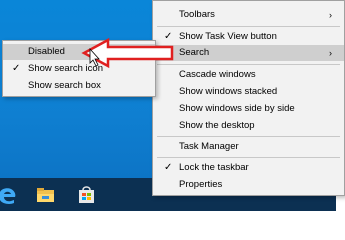  I want to click on store-icon, so click(87, 195).